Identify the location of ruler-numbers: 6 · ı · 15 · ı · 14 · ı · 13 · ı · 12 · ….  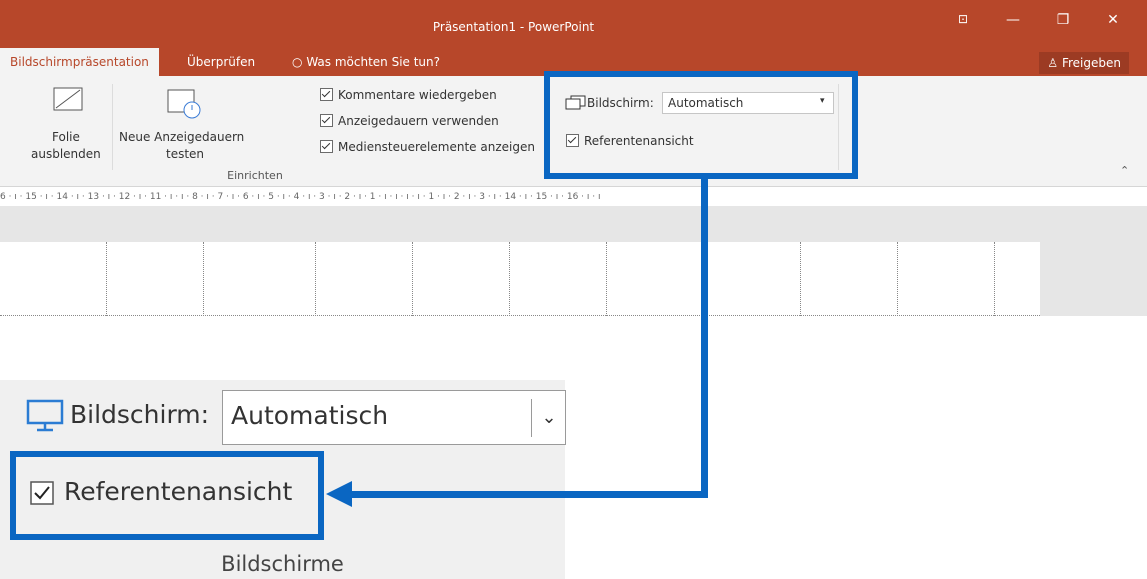
(300, 197).